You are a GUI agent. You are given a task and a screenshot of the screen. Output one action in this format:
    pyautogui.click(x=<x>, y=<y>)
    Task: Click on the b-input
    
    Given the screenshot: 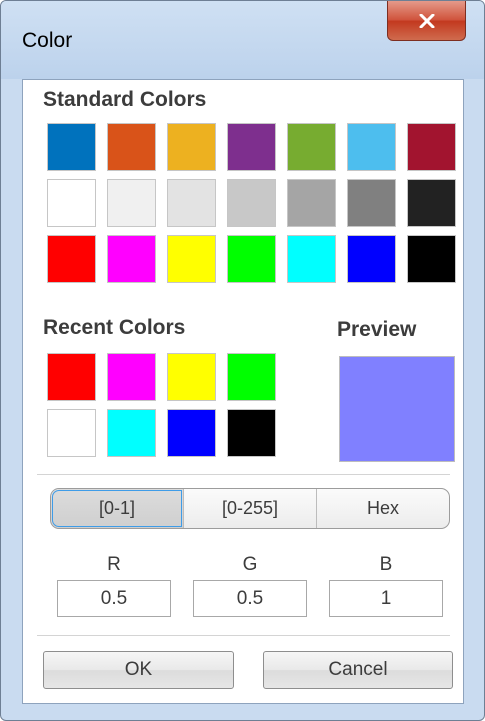 What is the action you would take?
    pyautogui.click(x=386, y=598)
    